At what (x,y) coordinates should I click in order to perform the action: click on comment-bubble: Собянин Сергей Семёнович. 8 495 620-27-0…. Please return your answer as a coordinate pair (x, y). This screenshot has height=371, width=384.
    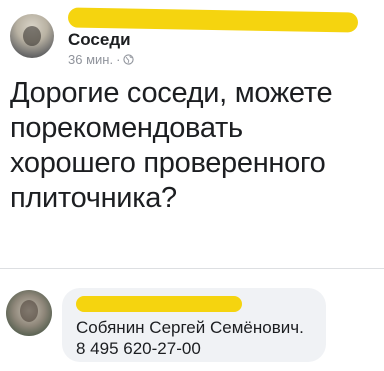
    Looking at the image, I should click on (194, 325).